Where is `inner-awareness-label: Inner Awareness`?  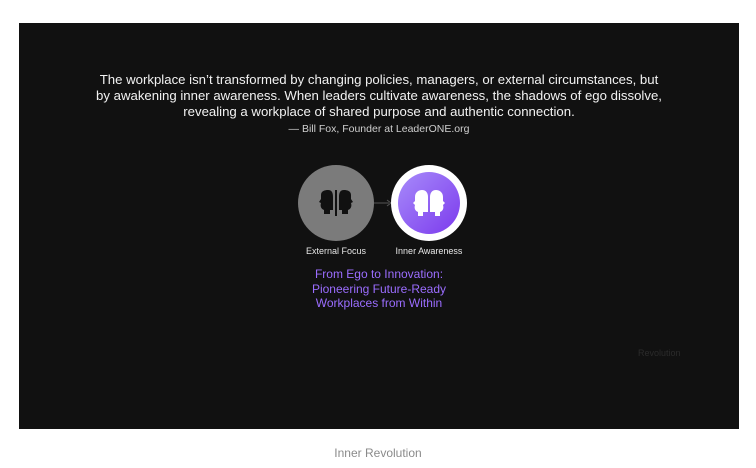 inner-awareness-label: Inner Awareness is located at coordinates (429, 251).